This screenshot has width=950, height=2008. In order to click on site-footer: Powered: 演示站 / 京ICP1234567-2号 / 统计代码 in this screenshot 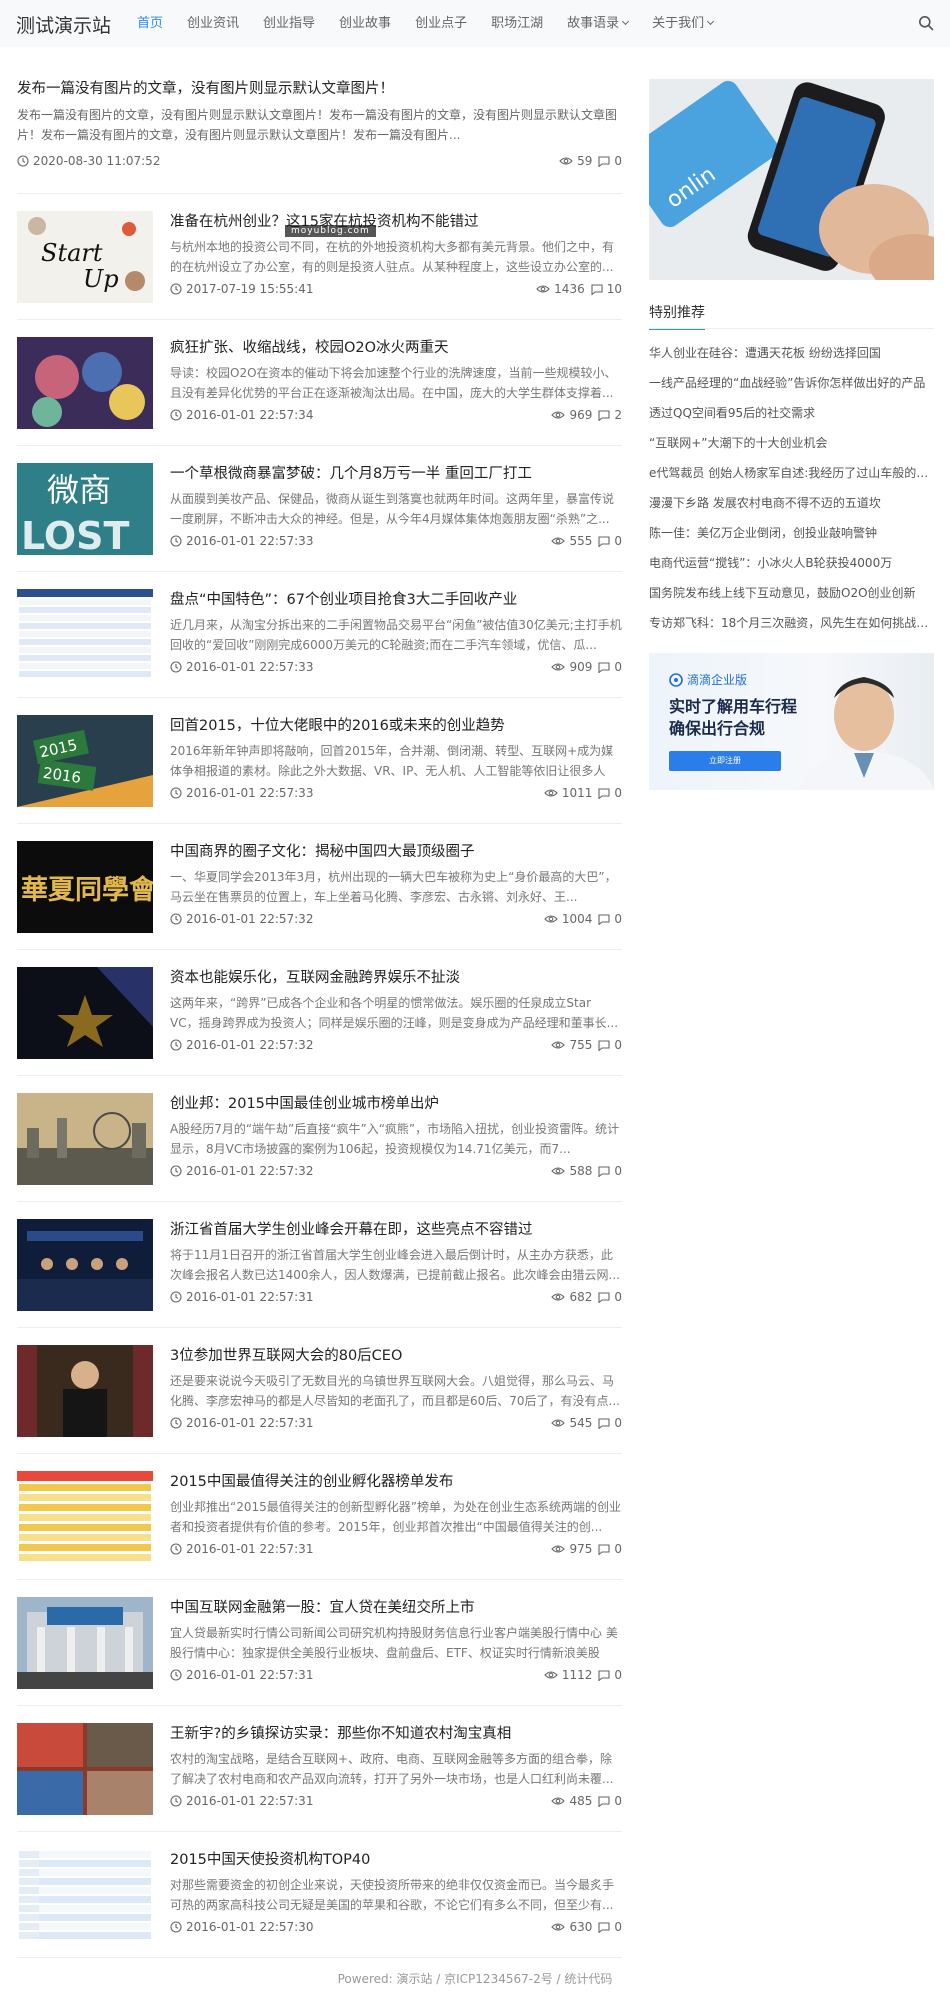, I will do `click(475, 1979)`.